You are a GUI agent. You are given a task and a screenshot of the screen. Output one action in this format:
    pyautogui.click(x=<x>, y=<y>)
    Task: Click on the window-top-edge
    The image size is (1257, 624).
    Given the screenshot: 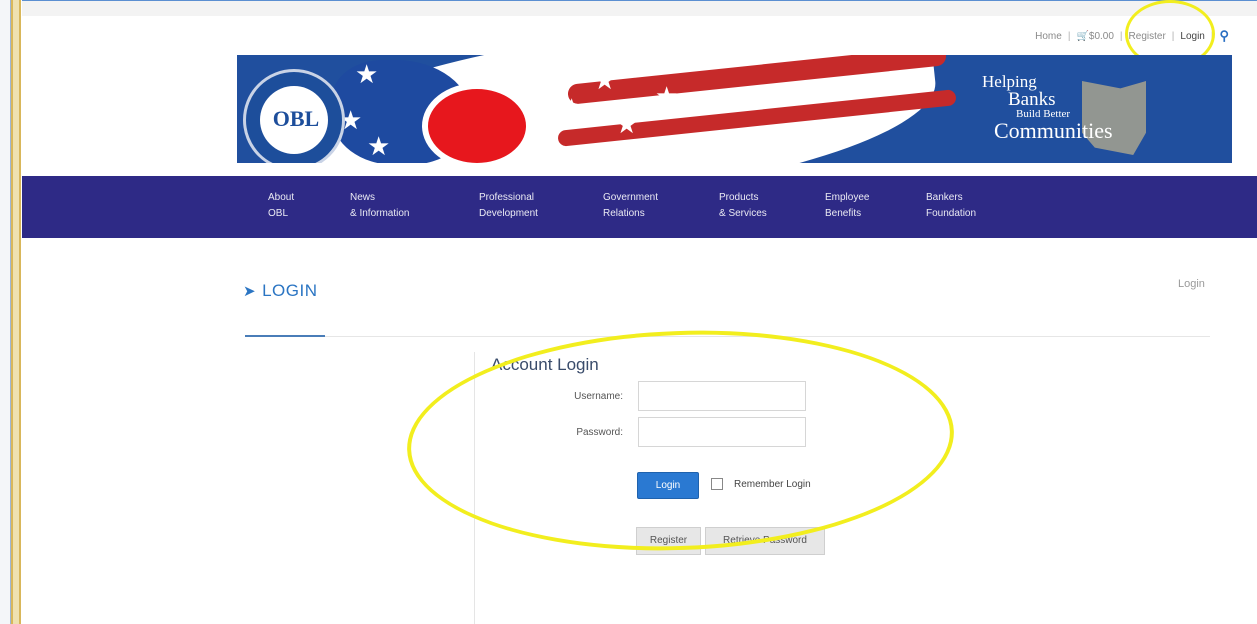 What is the action you would take?
    pyautogui.click(x=639, y=8)
    